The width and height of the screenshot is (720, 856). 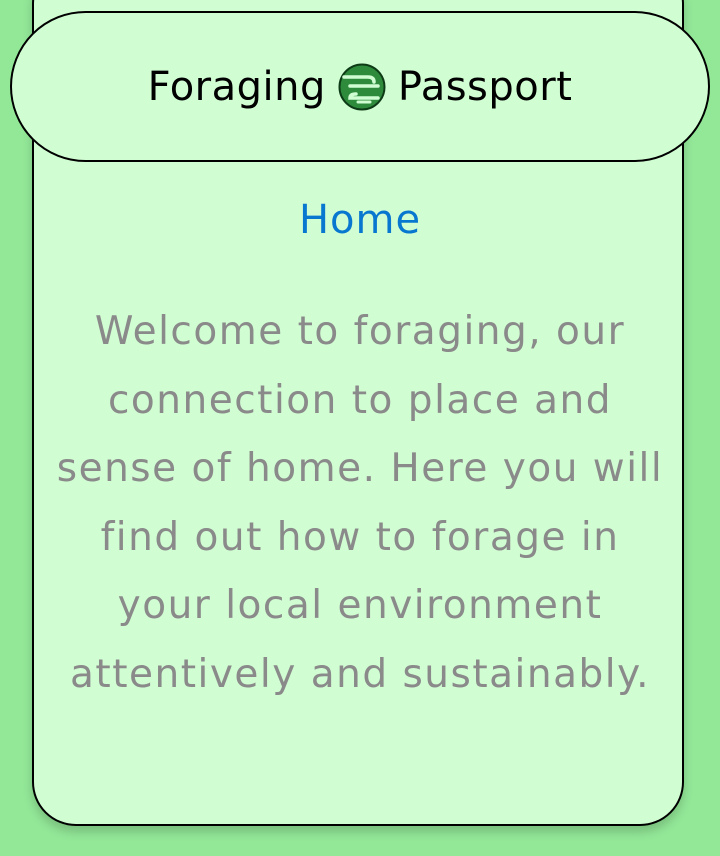 What do you see at coordinates (485, 86) in the screenshot?
I see `brand-title-right: Passport` at bounding box center [485, 86].